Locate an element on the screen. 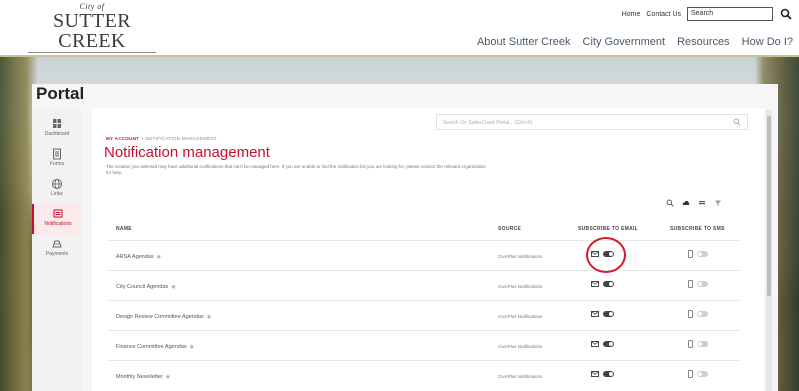 The width and height of the screenshot is (799, 391). sidebar-item-links: Links is located at coordinates (57, 189).